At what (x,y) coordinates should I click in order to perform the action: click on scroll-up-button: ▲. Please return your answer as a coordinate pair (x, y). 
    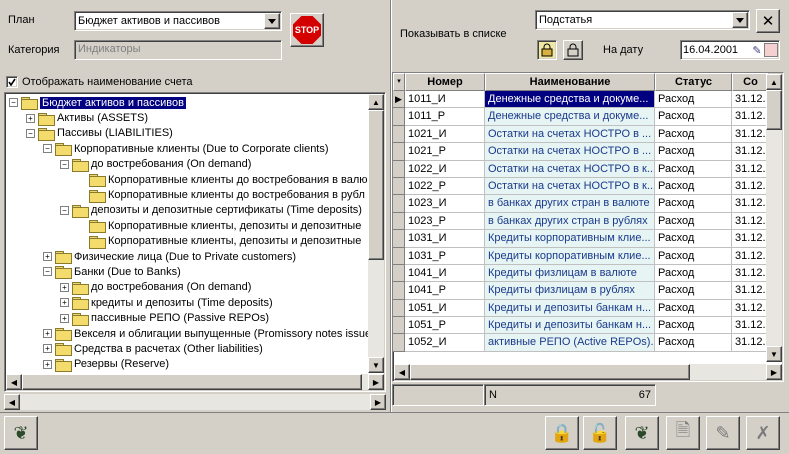
    Looking at the image, I should click on (774, 82).